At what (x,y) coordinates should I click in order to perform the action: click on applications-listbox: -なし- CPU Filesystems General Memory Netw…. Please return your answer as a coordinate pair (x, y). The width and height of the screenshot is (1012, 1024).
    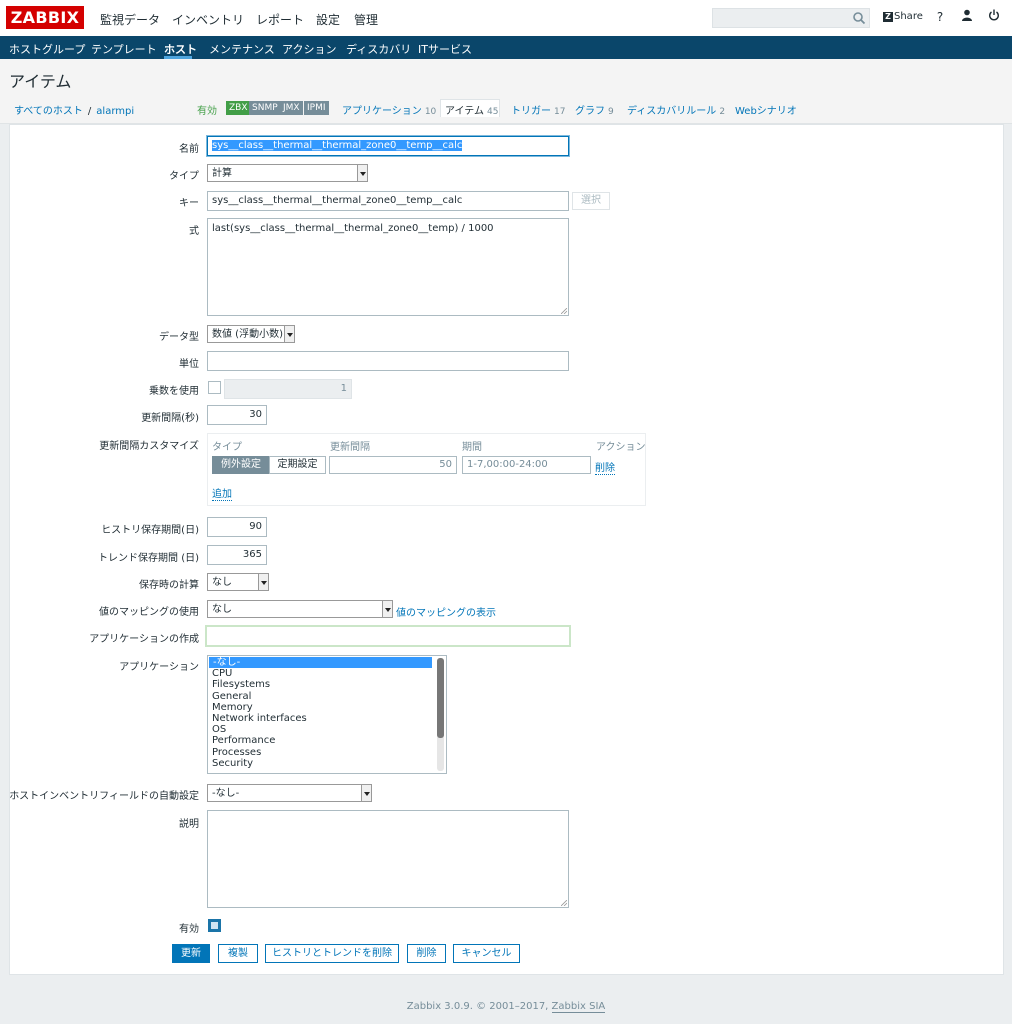
    Looking at the image, I should click on (327, 714).